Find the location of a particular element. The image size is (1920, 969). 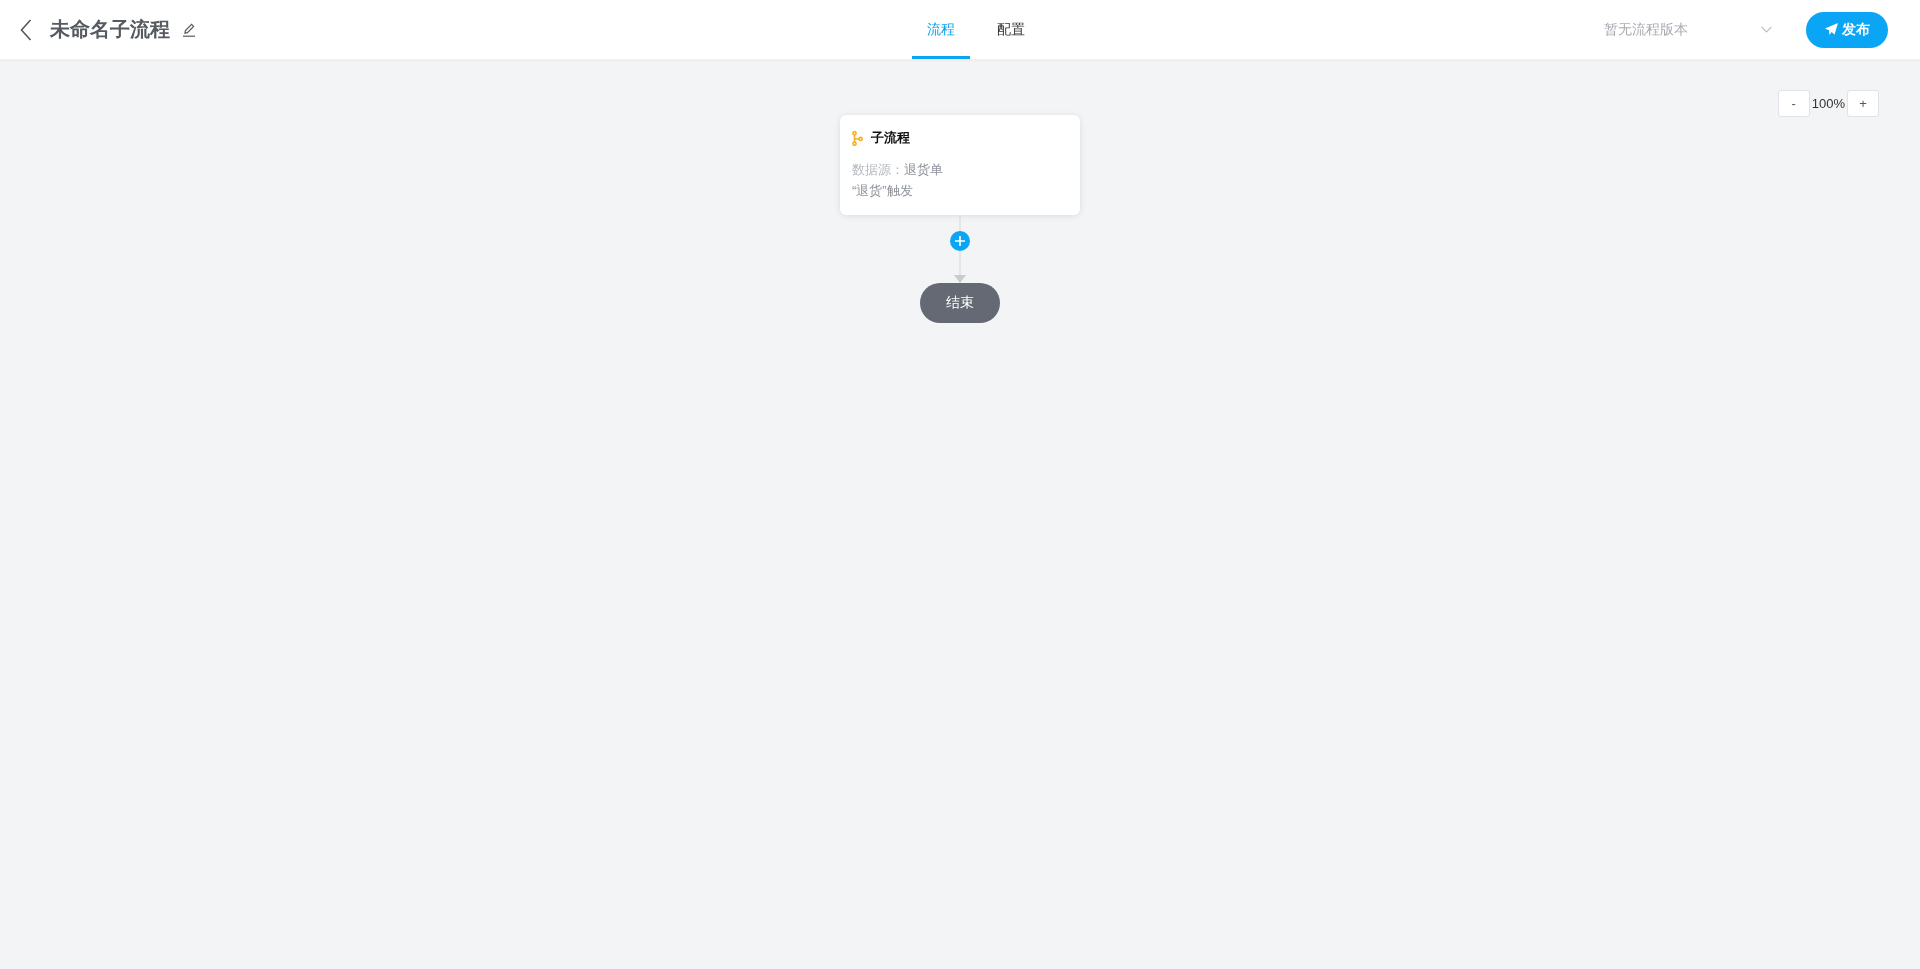

trigger-text: “退货”触发 is located at coordinates (882, 191).